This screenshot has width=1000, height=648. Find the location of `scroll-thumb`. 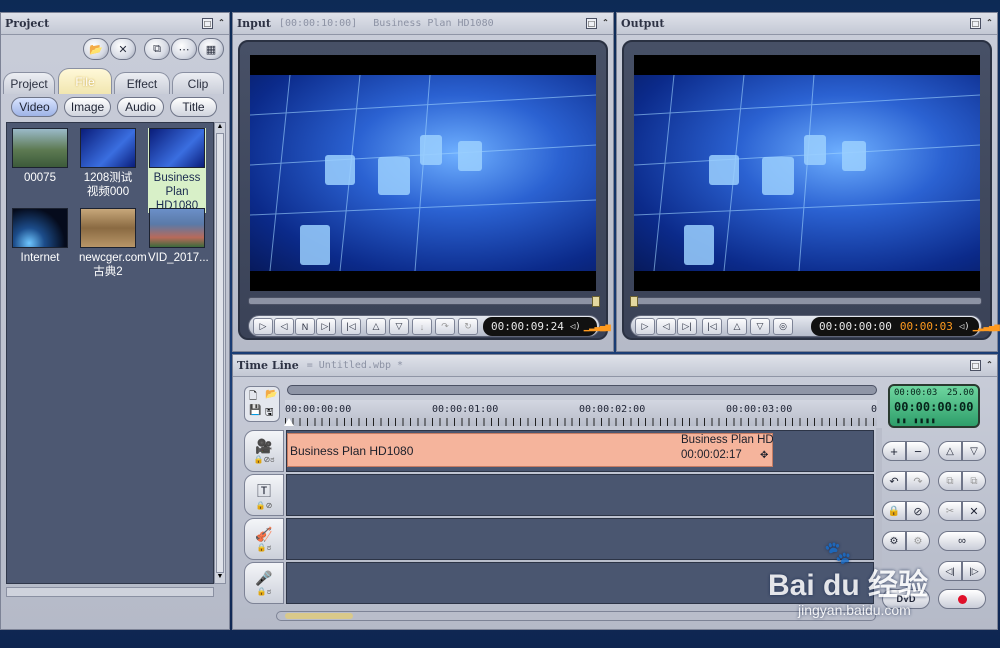

scroll-thumb is located at coordinates (220, 353).